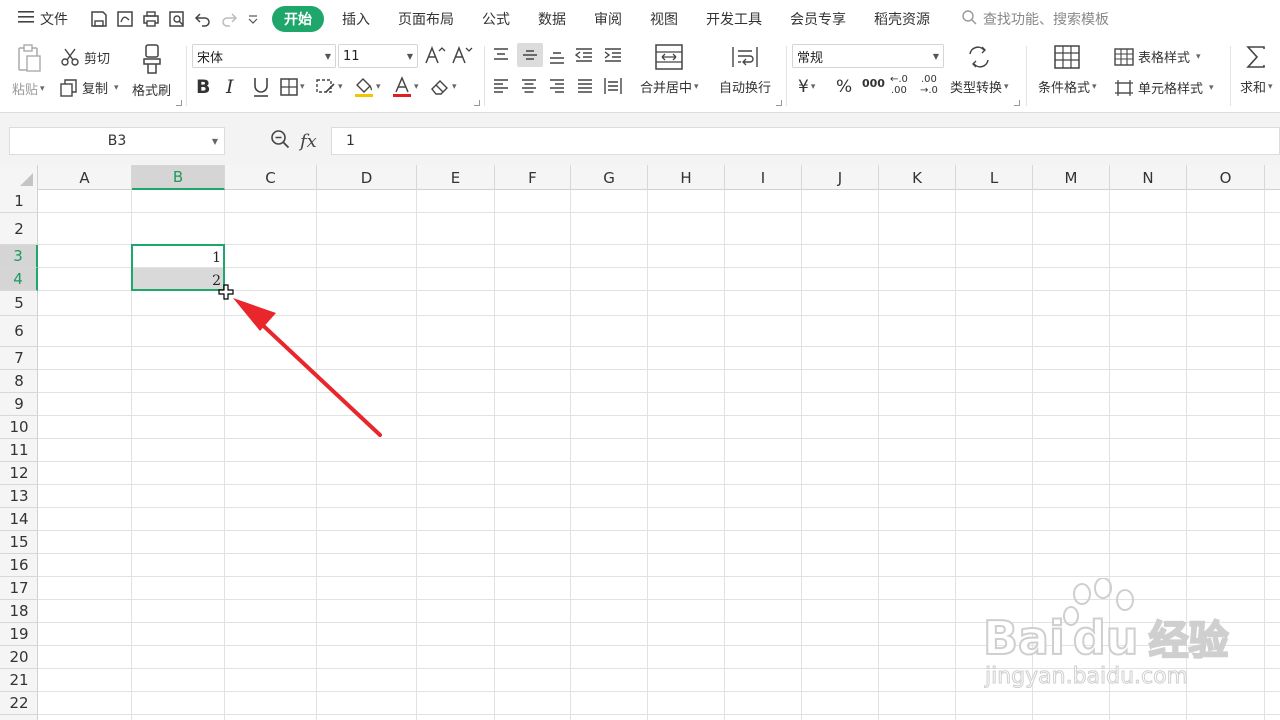 The image size is (1280, 720). Describe the element at coordinates (1024, 638) in the screenshot. I see `watermark-brand: Bai` at that location.